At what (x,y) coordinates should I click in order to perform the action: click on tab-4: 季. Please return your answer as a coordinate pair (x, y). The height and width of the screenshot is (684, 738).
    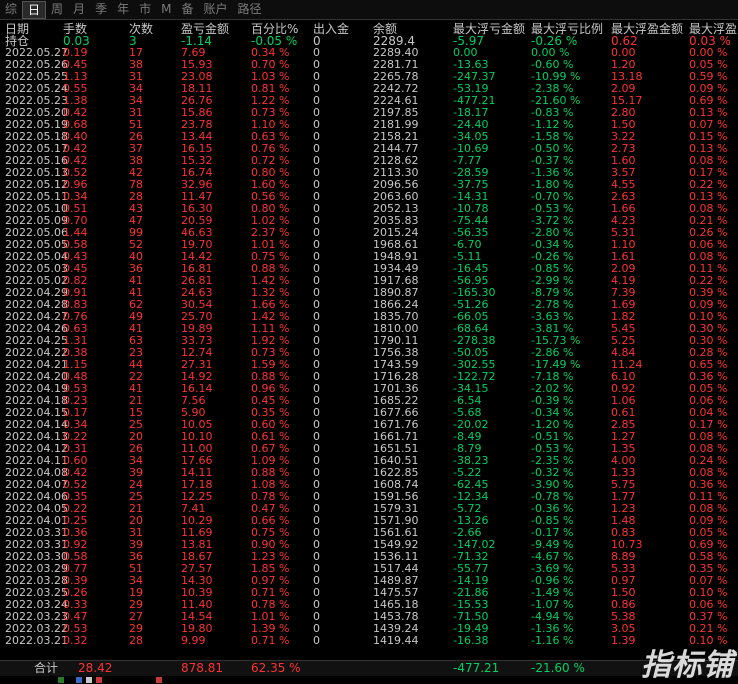
    Looking at the image, I should click on (101, 9).